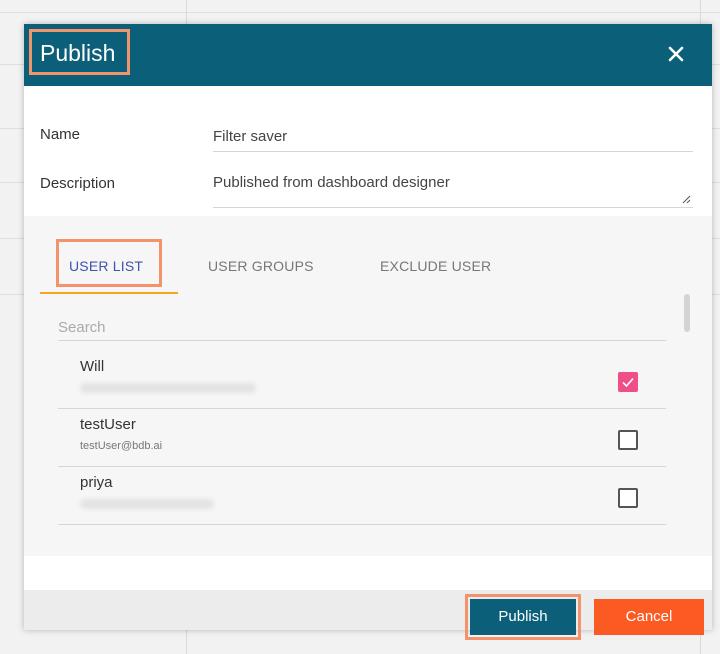  I want to click on user-name: testUser, so click(108, 424).